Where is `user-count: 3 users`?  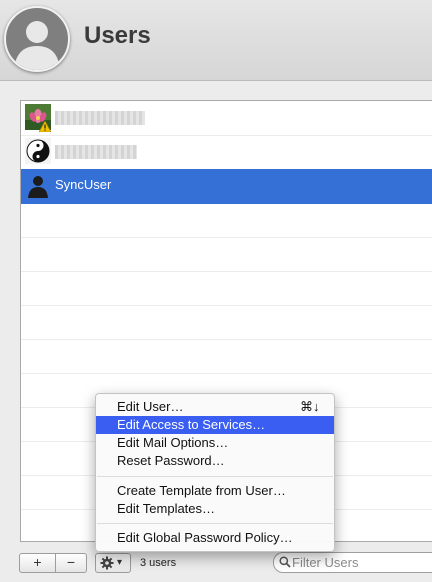
user-count: 3 users is located at coordinates (158, 563).